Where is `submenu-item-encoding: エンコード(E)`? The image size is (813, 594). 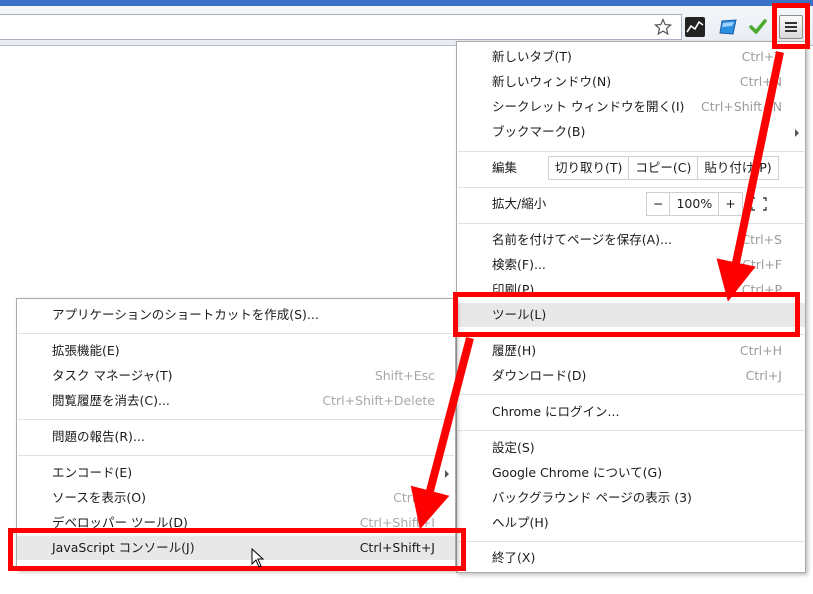
submenu-item-encoding: エンコード(E) is located at coordinates (236, 473).